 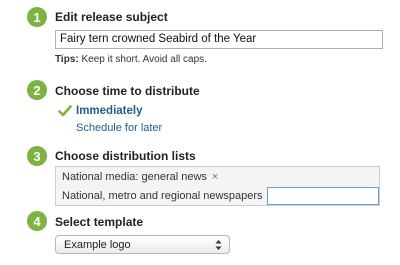 What do you see at coordinates (134, 177) in the screenshot?
I see `list-token-label: National media: general news` at bounding box center [134, 177].